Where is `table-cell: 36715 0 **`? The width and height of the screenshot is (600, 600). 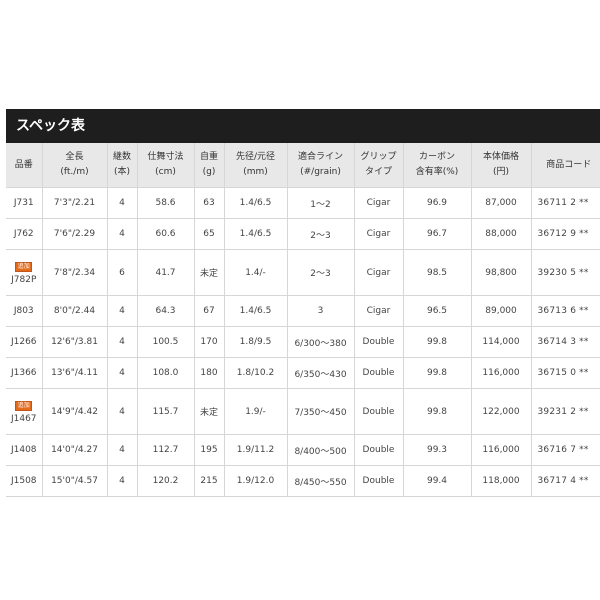 table-cell: 36715 0 ** is located at coordinates (565, 373).